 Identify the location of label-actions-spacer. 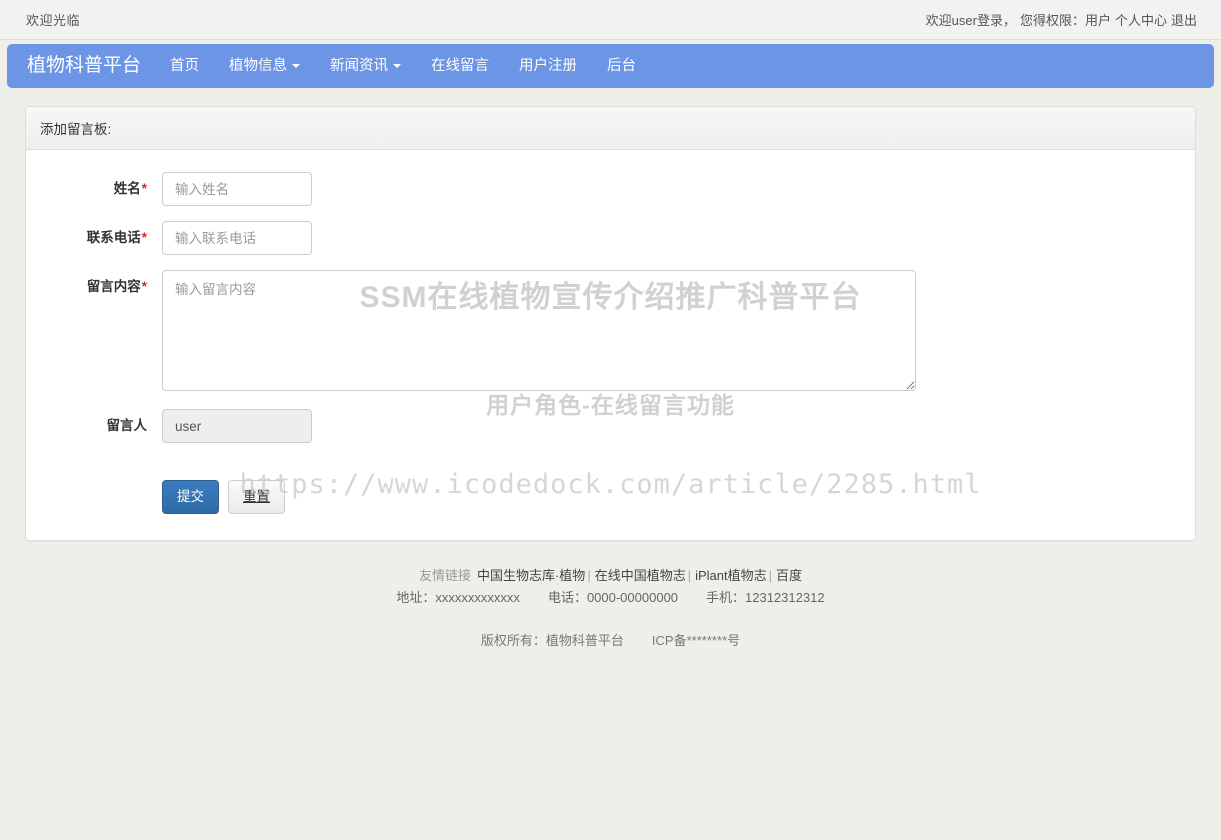
(101, 461).